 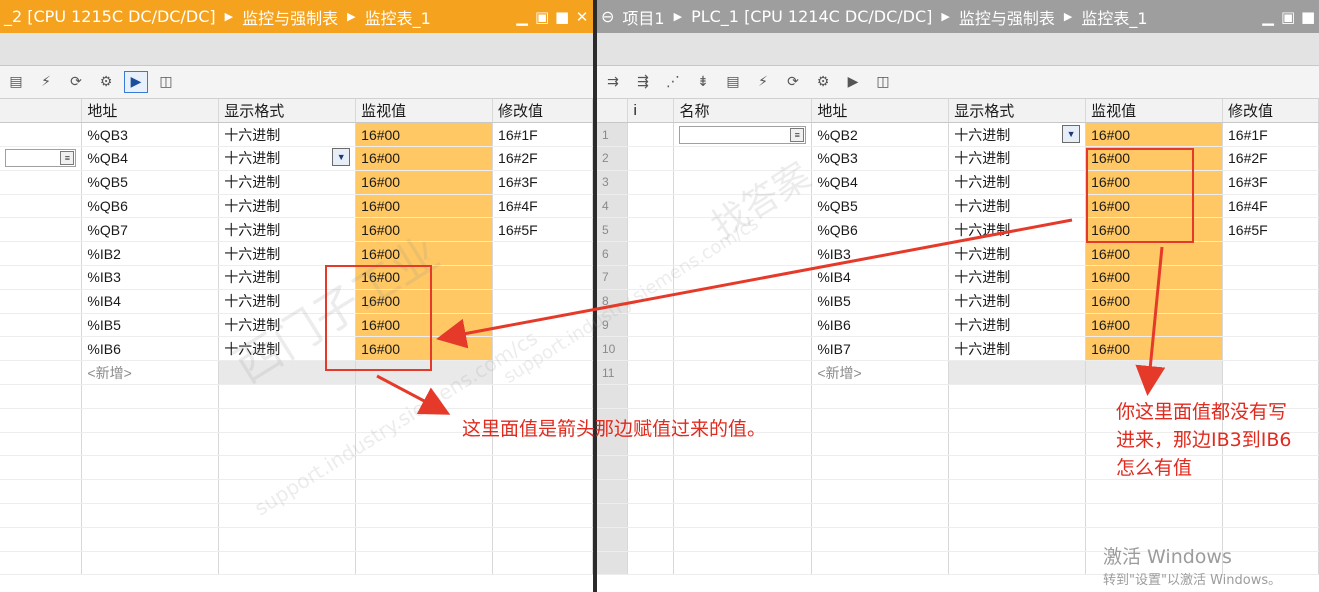 What do you see at coordinates (398, 17) in the screenshot?
I see `left-breadcrumb-table: 监控表_1` at bounding box center [398, 17].